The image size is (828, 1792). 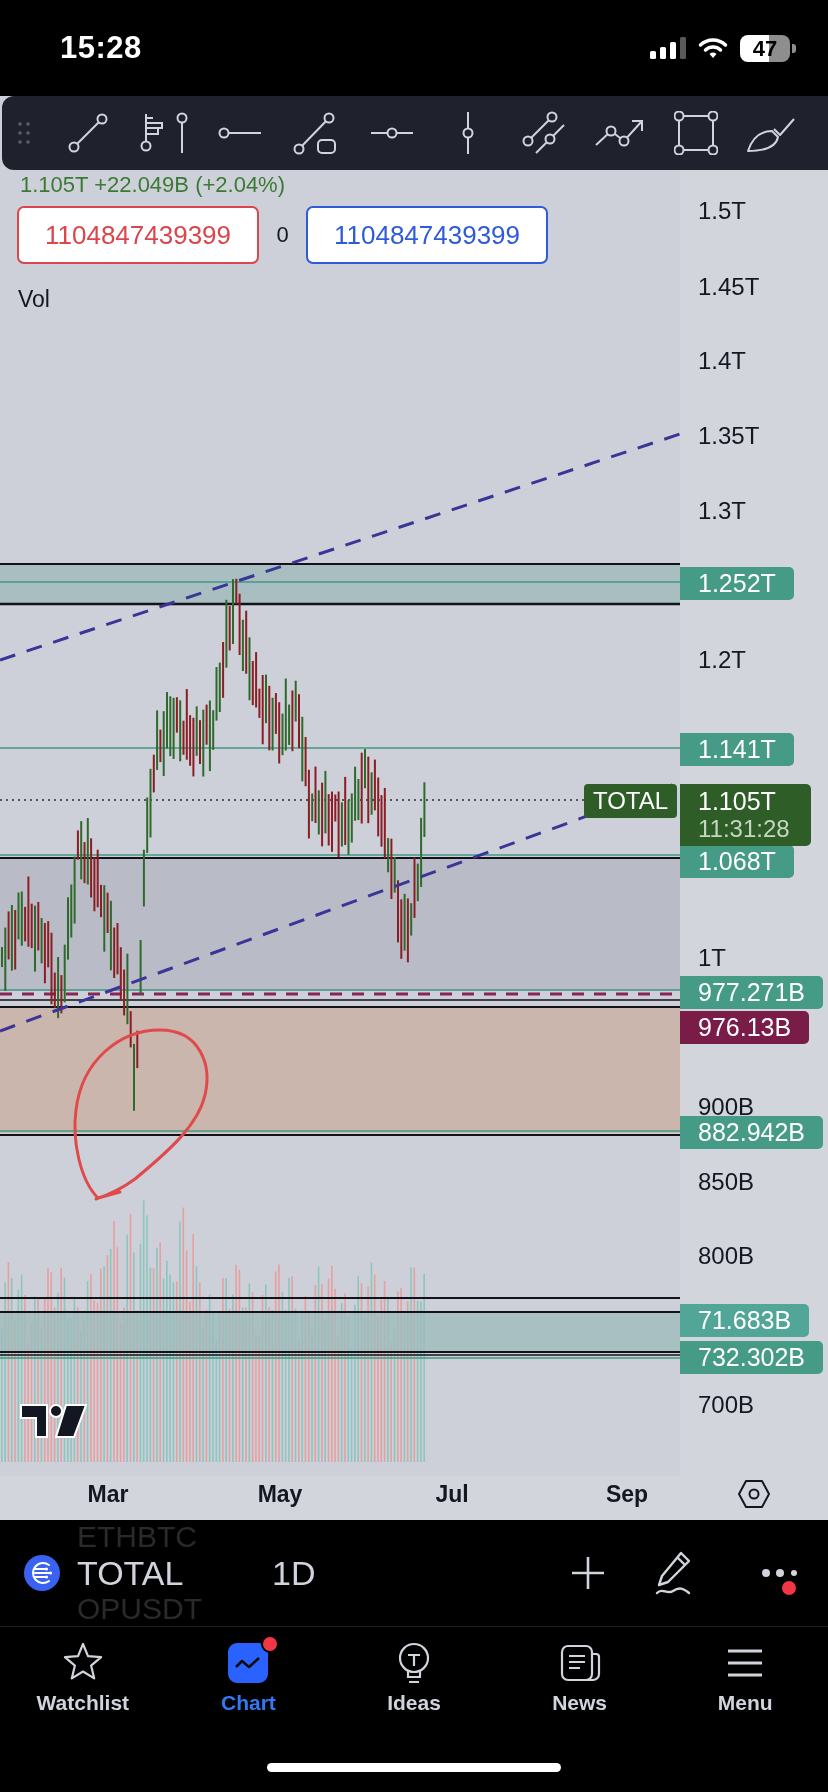 What do you see at coordinates (24, 133) in the screenshot?
I see `drag-handle-icon` at bounding box center [24, 133].